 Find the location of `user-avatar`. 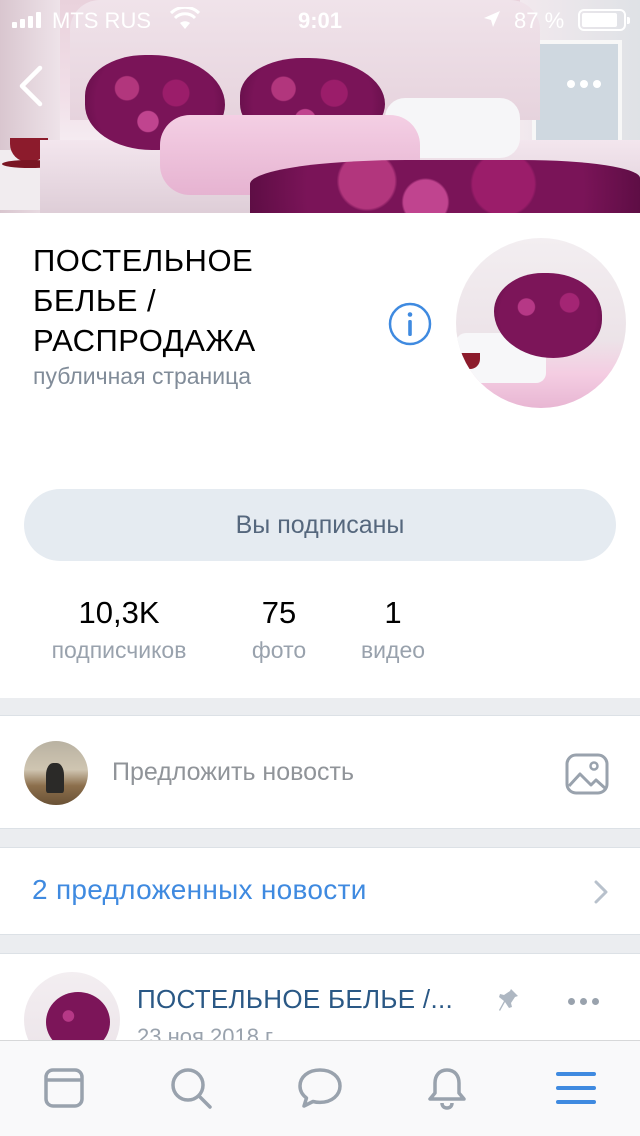

user-avatar is located at coordinates (56, 773).